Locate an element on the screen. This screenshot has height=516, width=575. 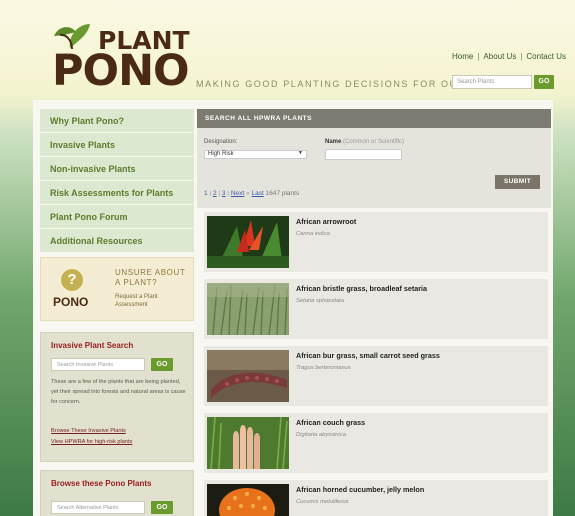
sidebar-item-why-plant-pono: Why Plant Pono? is located at coordinates (117, 121).